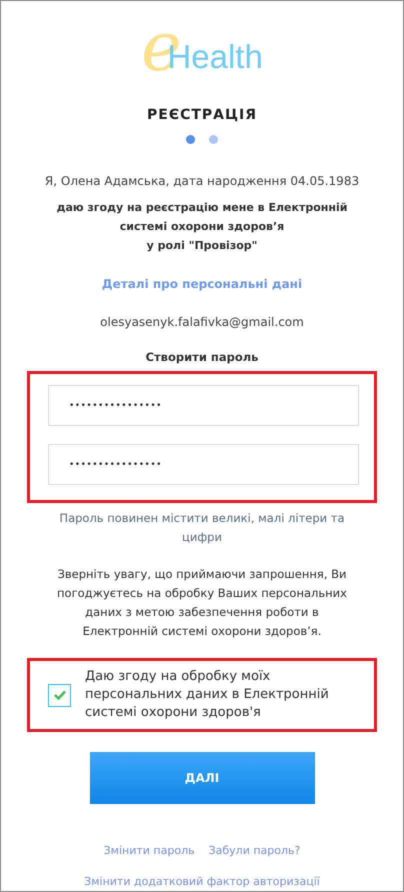 The width and height of the screenshot is (404, 892). Describe the element at coordinates (202, 603) in the screenshot. I see `notice-text: Зверніть увагу, що приймаючи запрошення, Ви погоджуєтесь на обробку Ваших персональних даних з метою забезпечення роботи в Електронній системі охорони здоров’я.` at that location.